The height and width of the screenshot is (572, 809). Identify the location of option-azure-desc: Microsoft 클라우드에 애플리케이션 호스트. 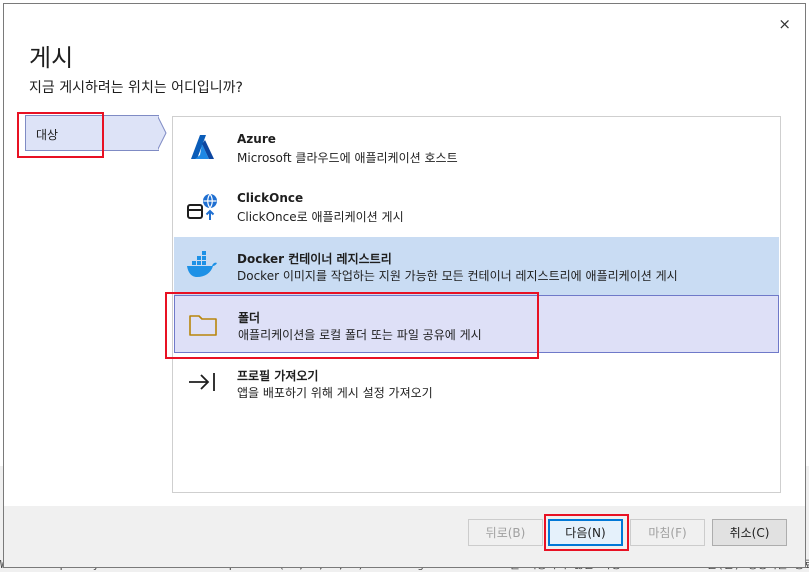
(347, 158).